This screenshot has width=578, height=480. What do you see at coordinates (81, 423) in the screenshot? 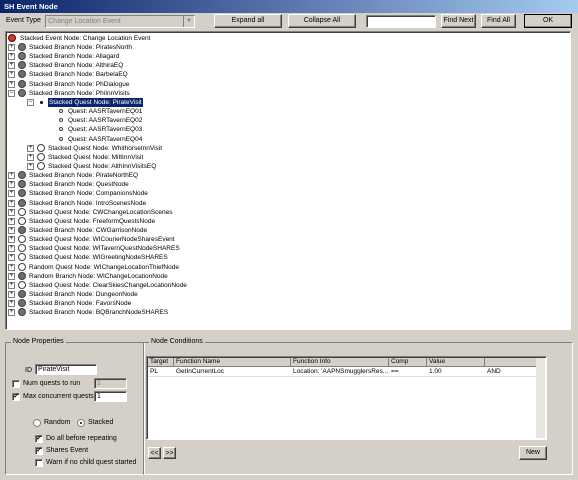
I see `stacked-radio` at bounding box center [81, 423].